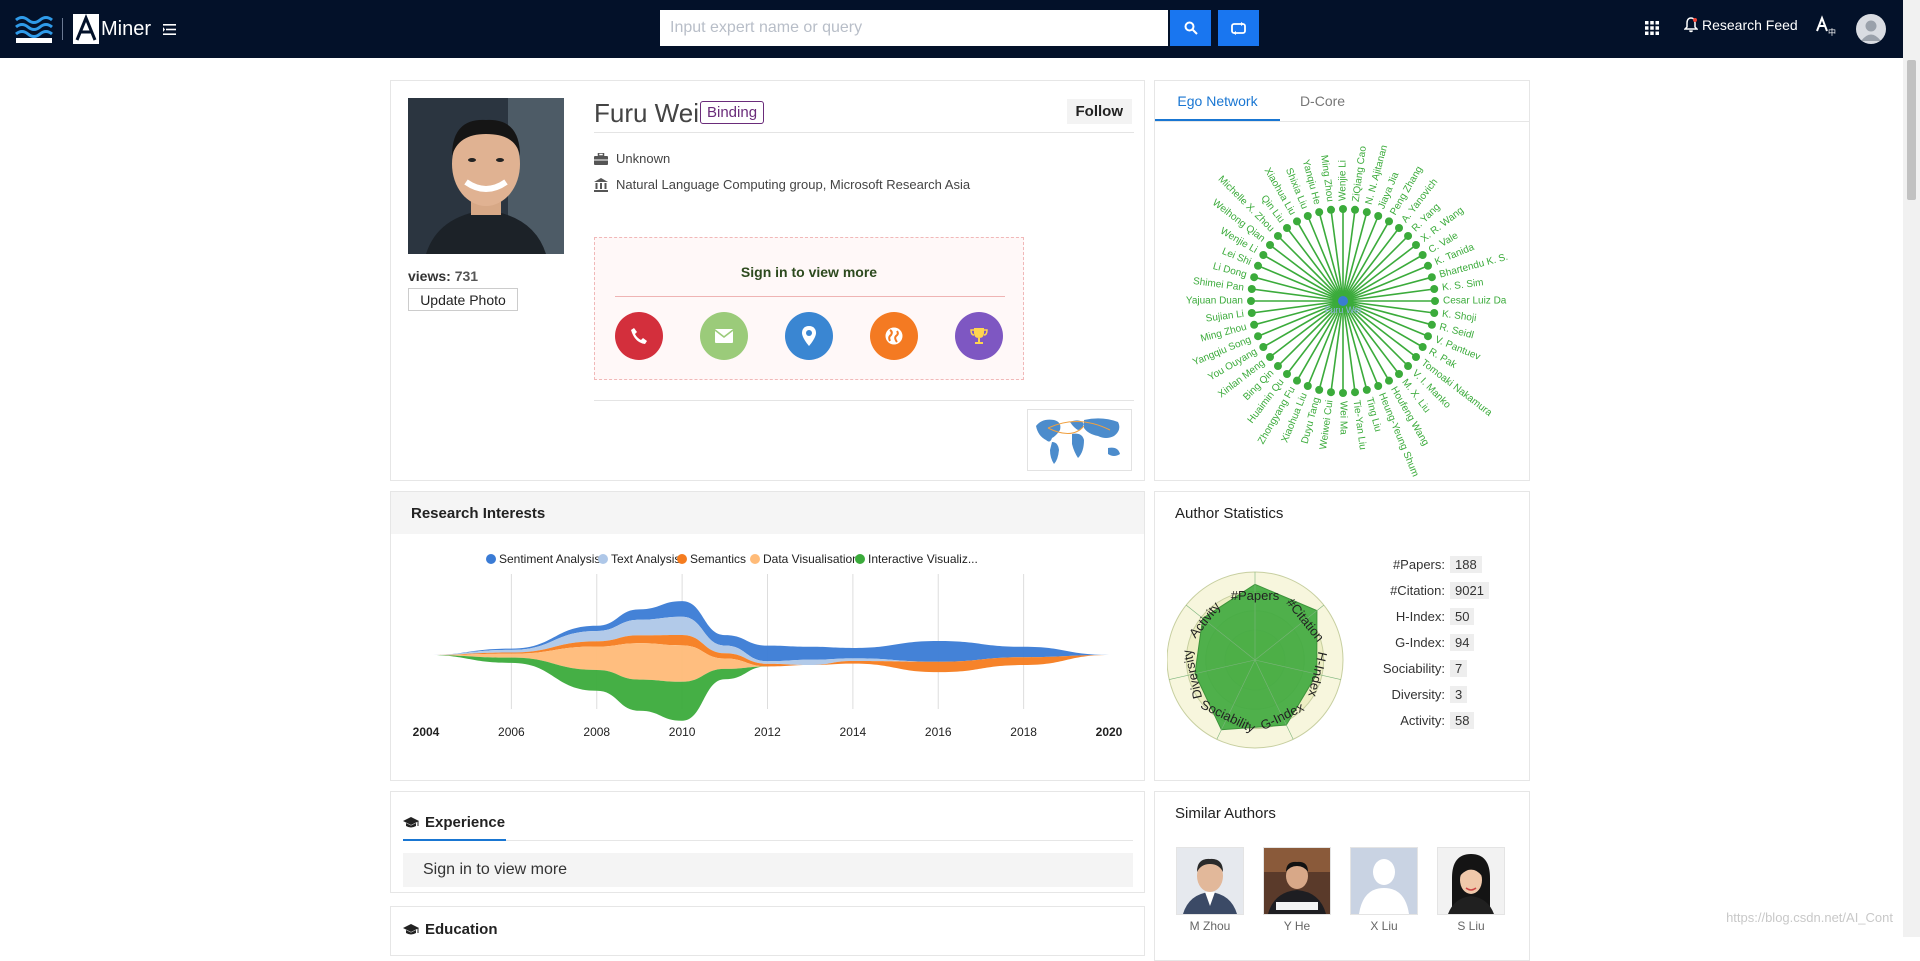 This screenshot has width=1920, height=961. Describe the element at coordinates (914, 28) in the screenshot. I see `expert-search-input` at that location.